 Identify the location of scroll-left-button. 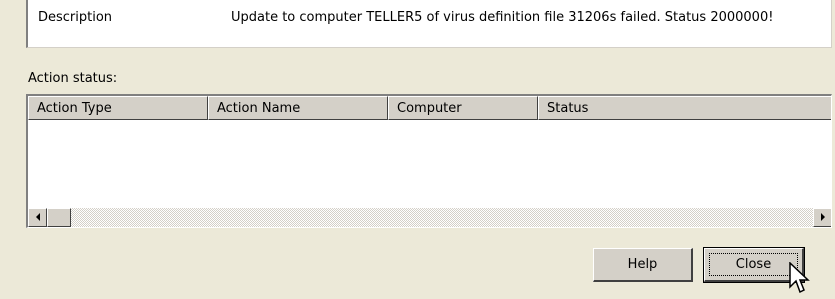
(37, 217).